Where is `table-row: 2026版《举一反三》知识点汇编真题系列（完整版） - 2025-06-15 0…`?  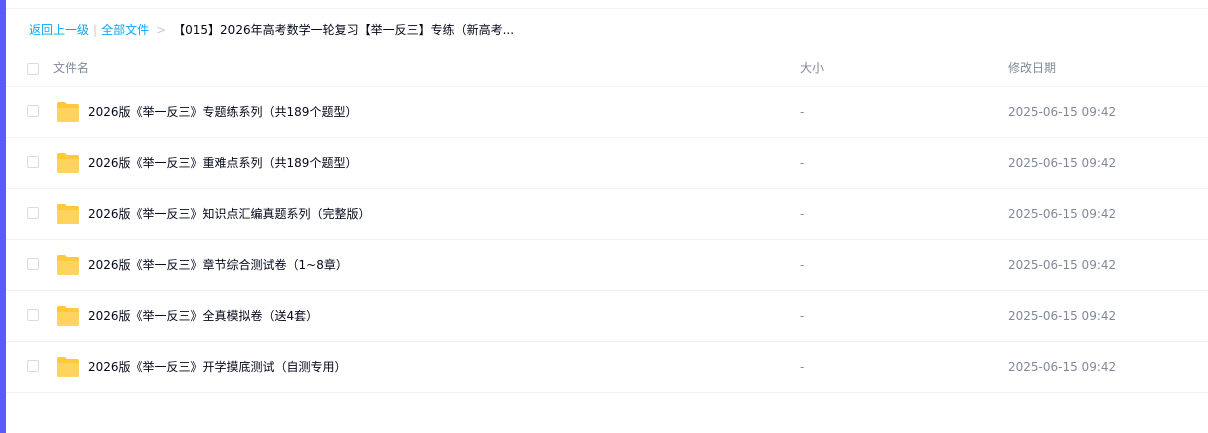 table-row: 2026版《举一反三》知识点汇编真题系列（完整版） - 2025-06-15 0… is located at coordinates (607, 214).